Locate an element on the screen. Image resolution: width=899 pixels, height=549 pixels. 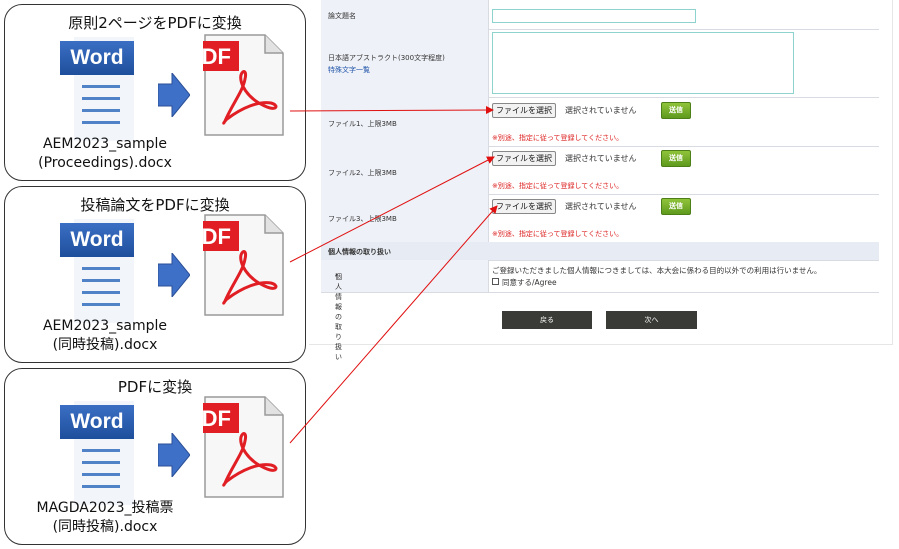
abstract-label: 日本語アブストラクト(300文字程度) is located at coordinates (386, 58).